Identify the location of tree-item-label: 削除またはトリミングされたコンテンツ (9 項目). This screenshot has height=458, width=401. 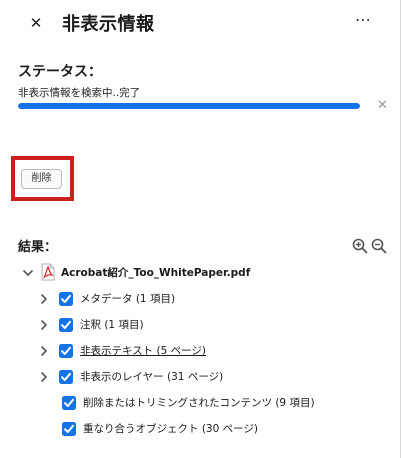
(199, 403).